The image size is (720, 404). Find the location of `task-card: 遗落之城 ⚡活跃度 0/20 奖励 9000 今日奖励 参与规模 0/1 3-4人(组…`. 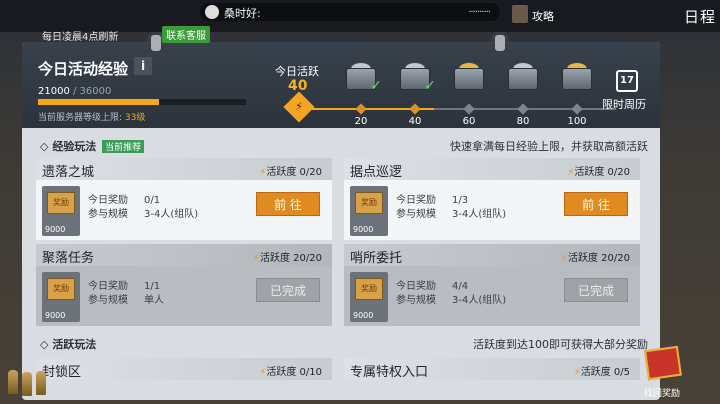

task-card: 遗落之城 ⚡活跃度 0/20 奖励 9000 今日奖励 参与规模 0/1 3-4人(组… is located at coordinates (184, 199).